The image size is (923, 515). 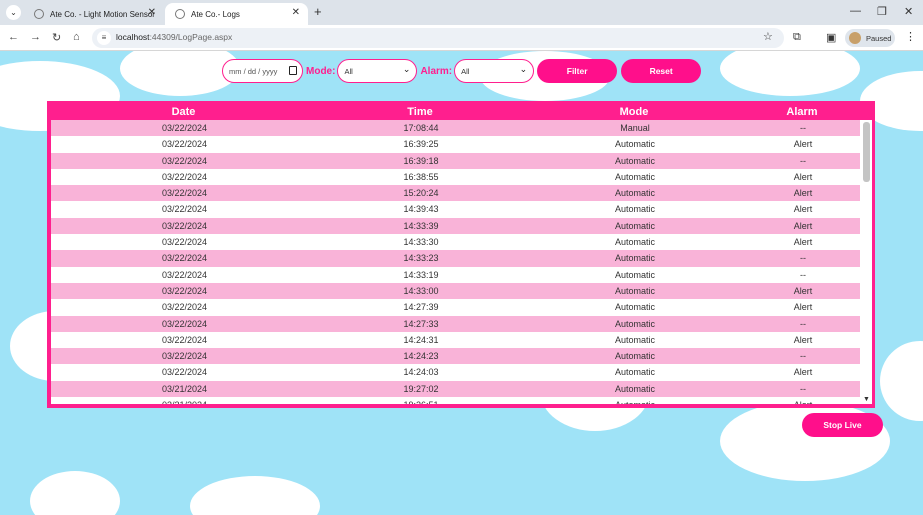 What do you see at coordinates (866, 262) in the screenshot?
I see `table-scrollbar: ▼` at bounding box center [866, 262].